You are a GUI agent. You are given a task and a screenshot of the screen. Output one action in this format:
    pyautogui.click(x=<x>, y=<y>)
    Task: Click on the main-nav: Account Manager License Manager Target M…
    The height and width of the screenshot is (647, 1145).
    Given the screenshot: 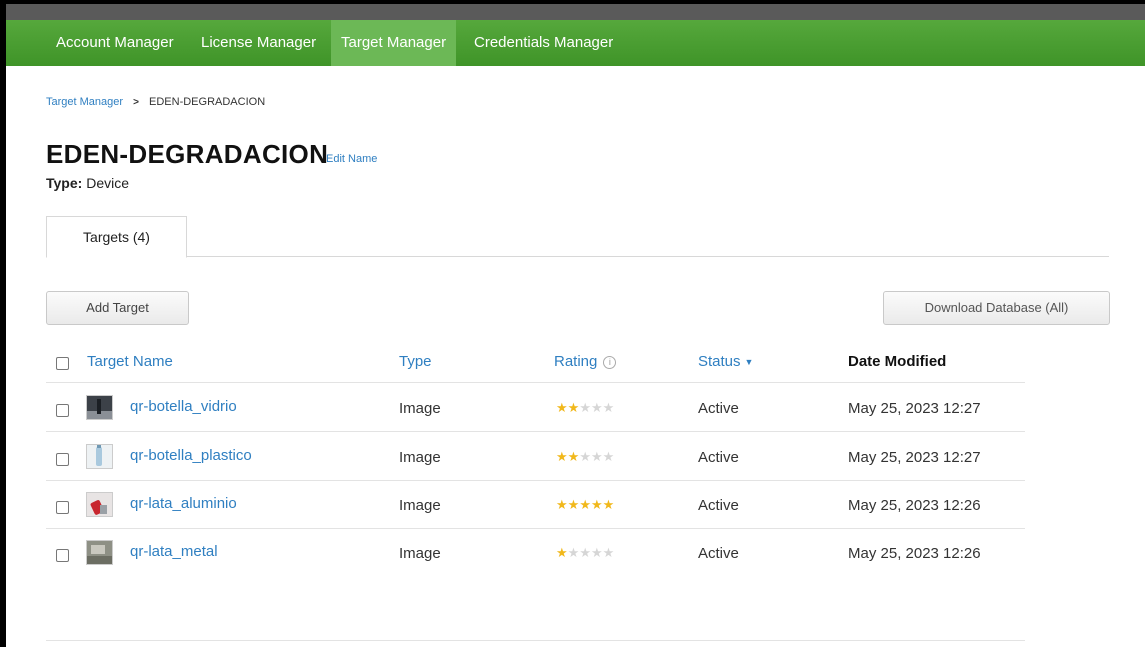 What is the action you would take?
    pyautogui.click(x=575, y=43)
    